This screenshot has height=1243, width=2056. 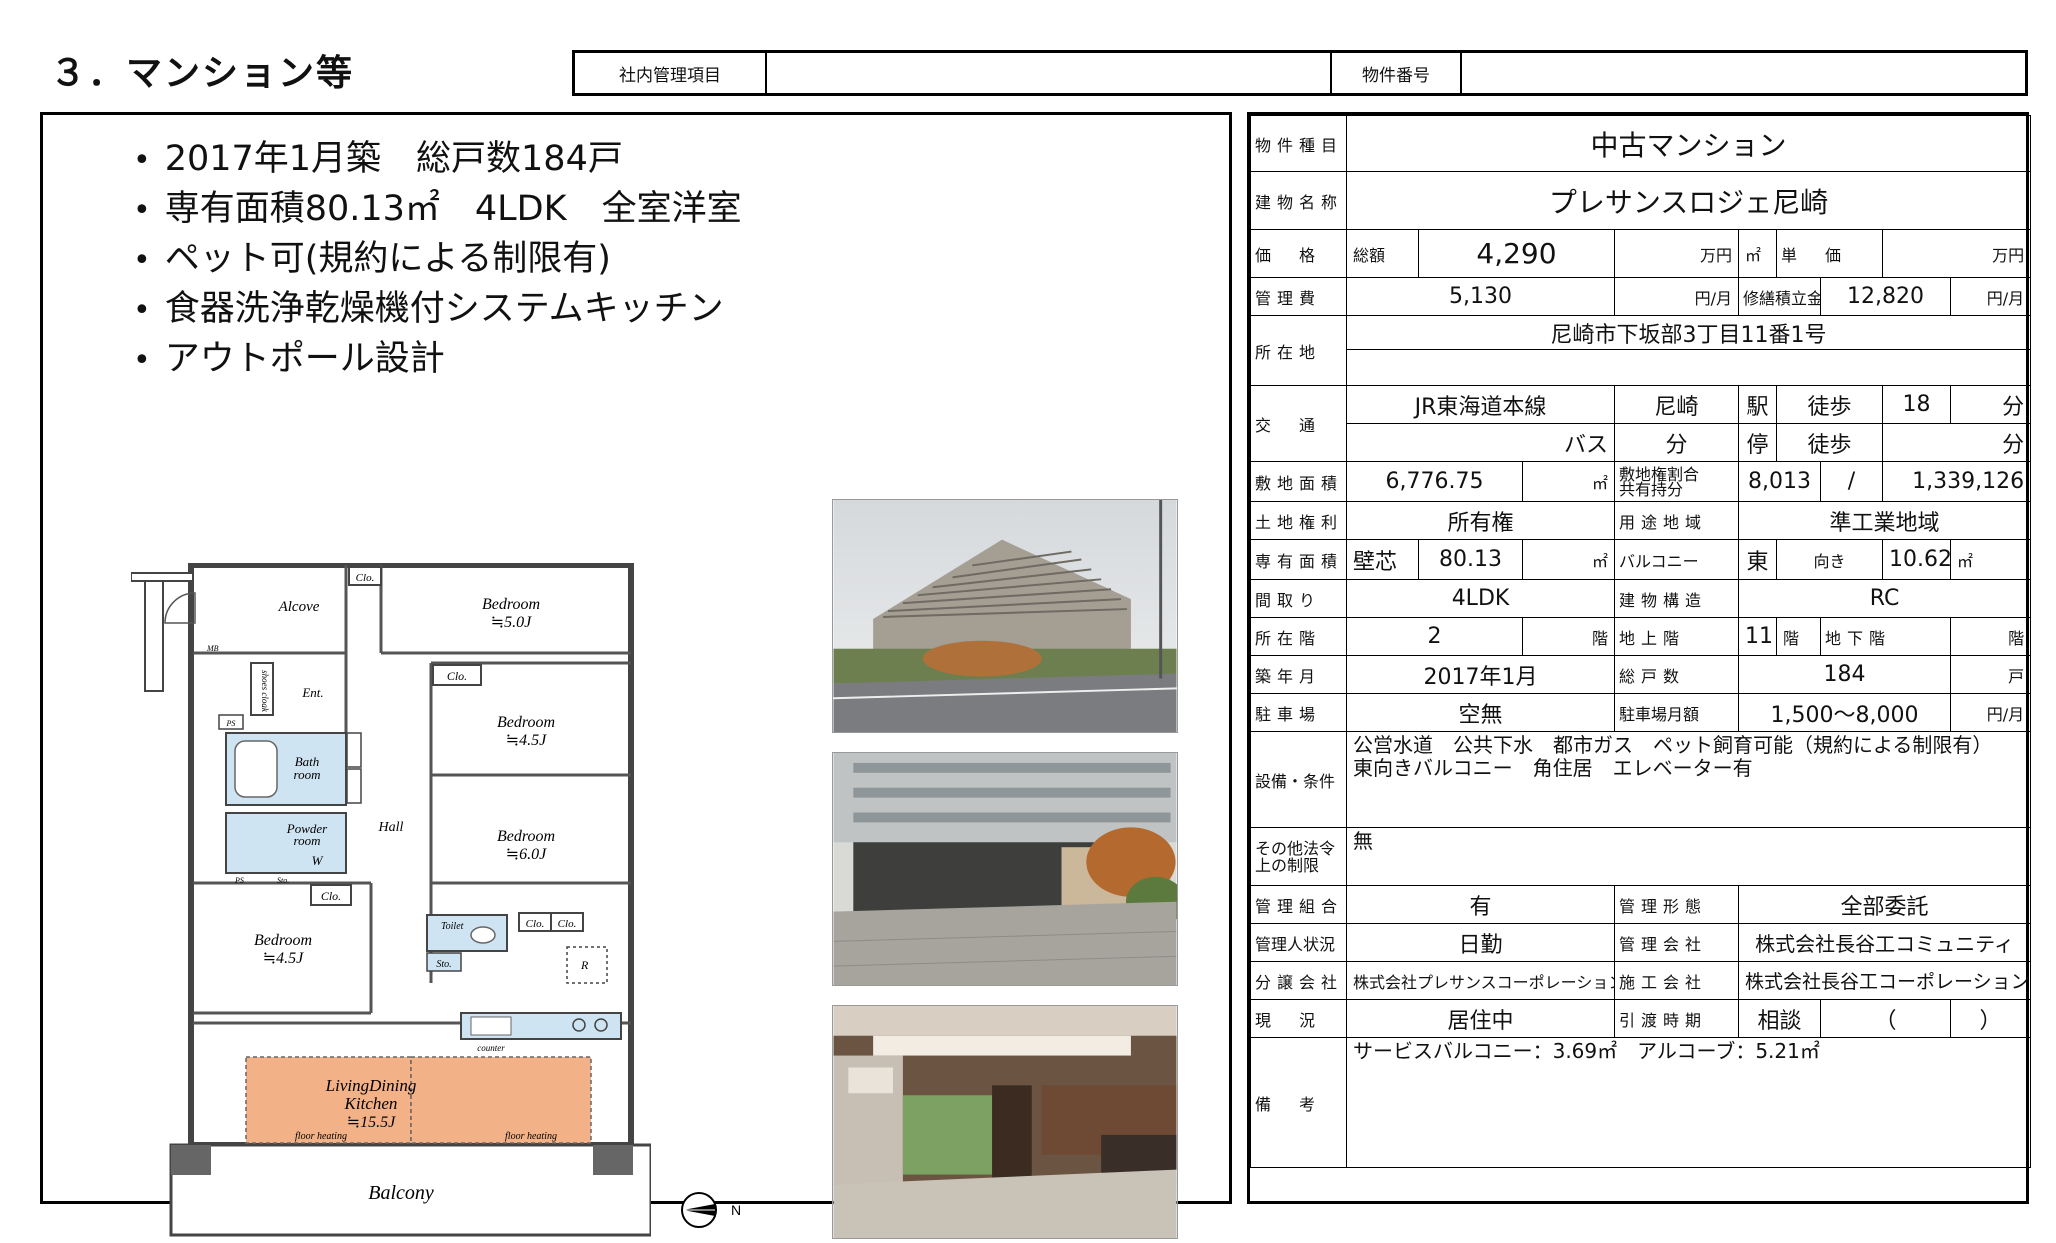 I want to click on rail-line-value: JR東海道本線, so click(x=1480, y=404).